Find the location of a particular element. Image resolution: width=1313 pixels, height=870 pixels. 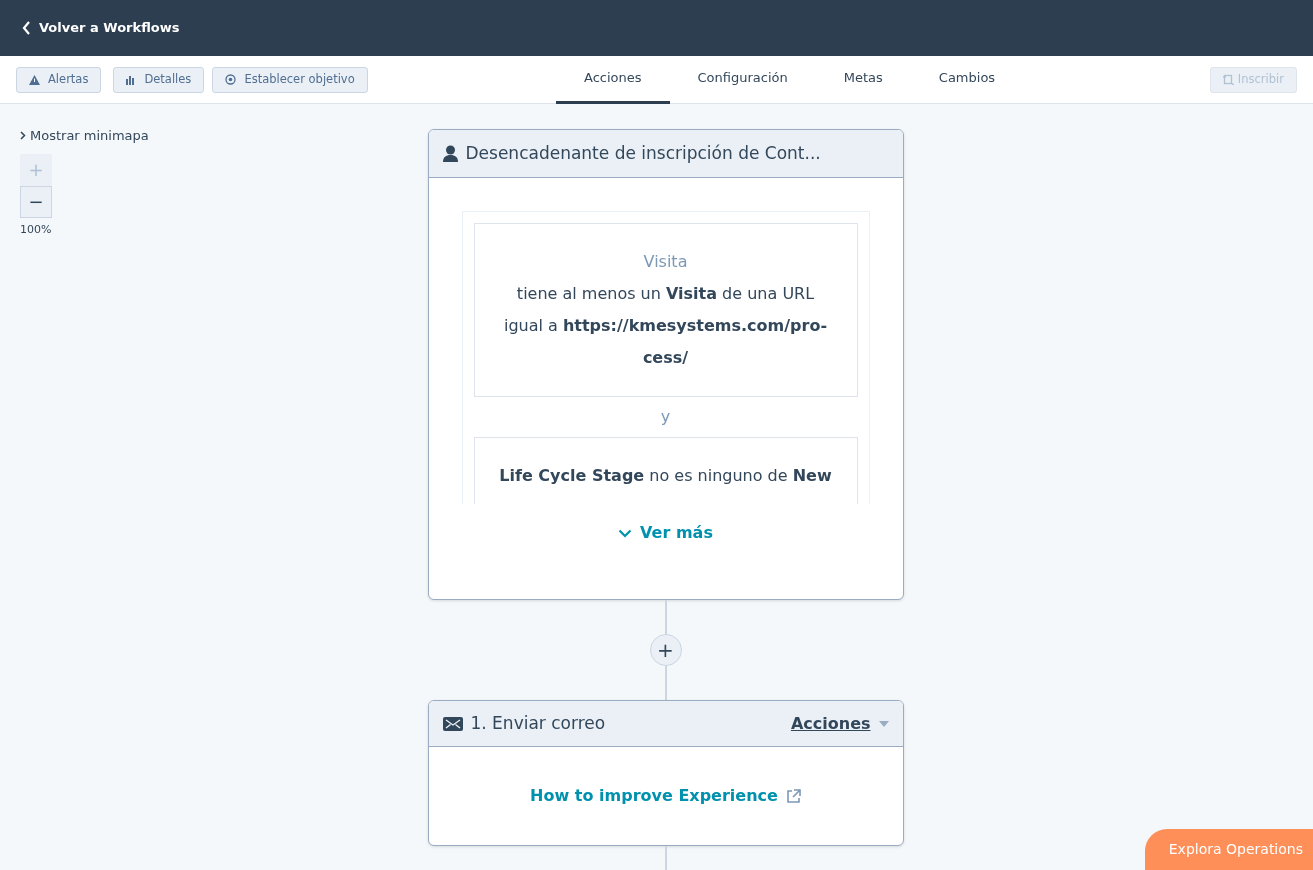

warning-icon is located at coordinates (34, 79).